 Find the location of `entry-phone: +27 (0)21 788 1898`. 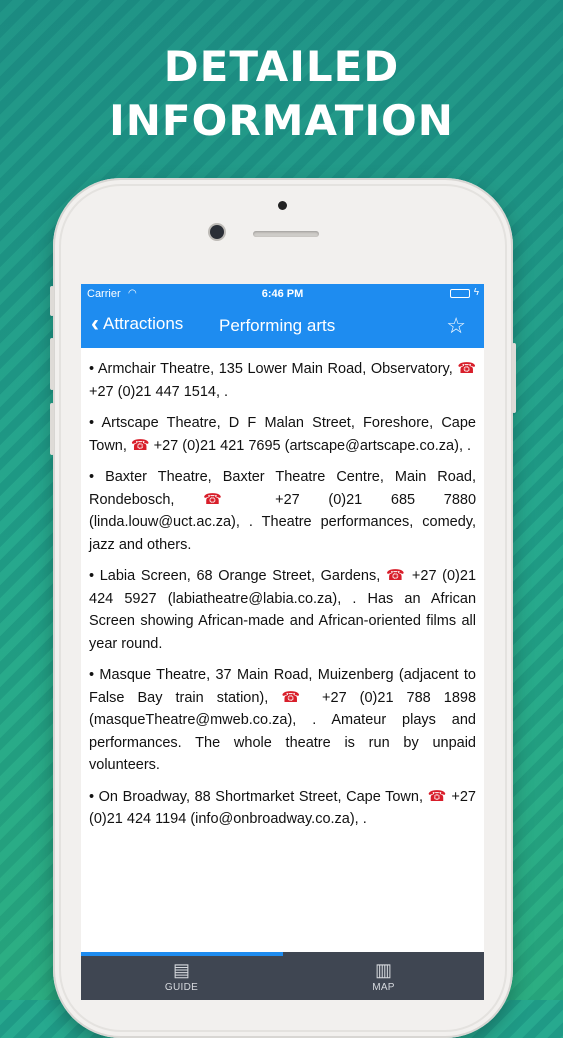

entry-phone: +27 (0)21 788 1898 is located at coordinates (399, 698).